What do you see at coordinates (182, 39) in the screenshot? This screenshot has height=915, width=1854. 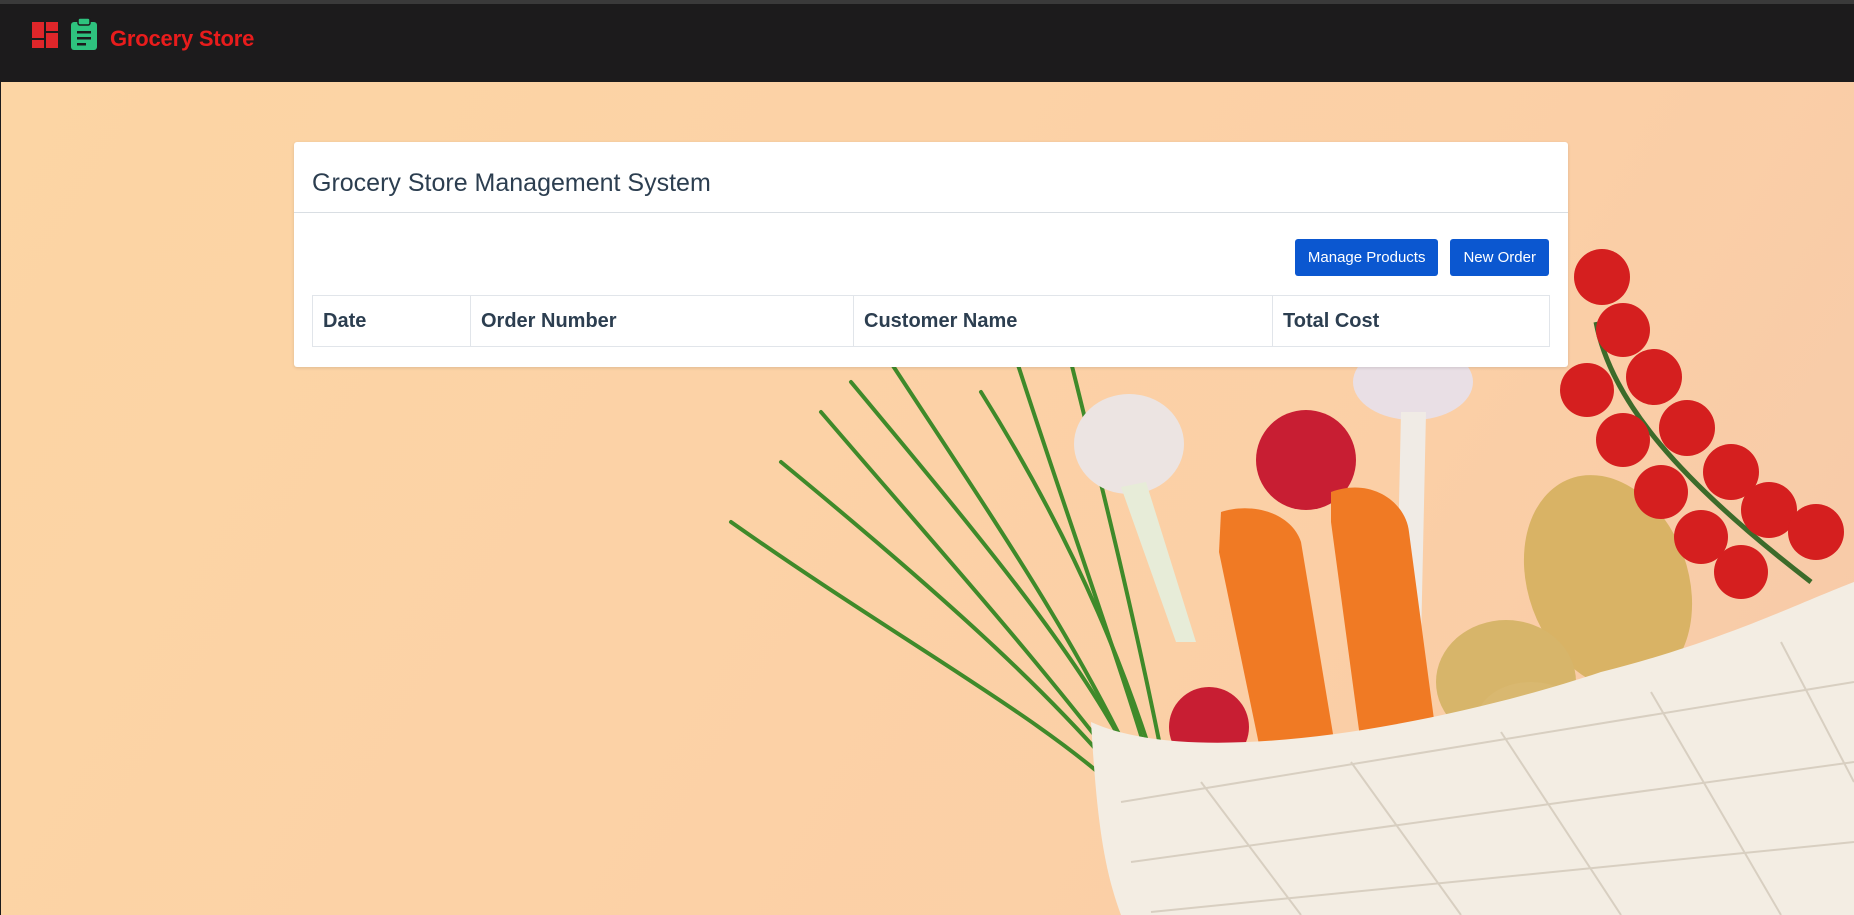 I see `brand-title: Grocery Store` at bounding box center [182, 39].